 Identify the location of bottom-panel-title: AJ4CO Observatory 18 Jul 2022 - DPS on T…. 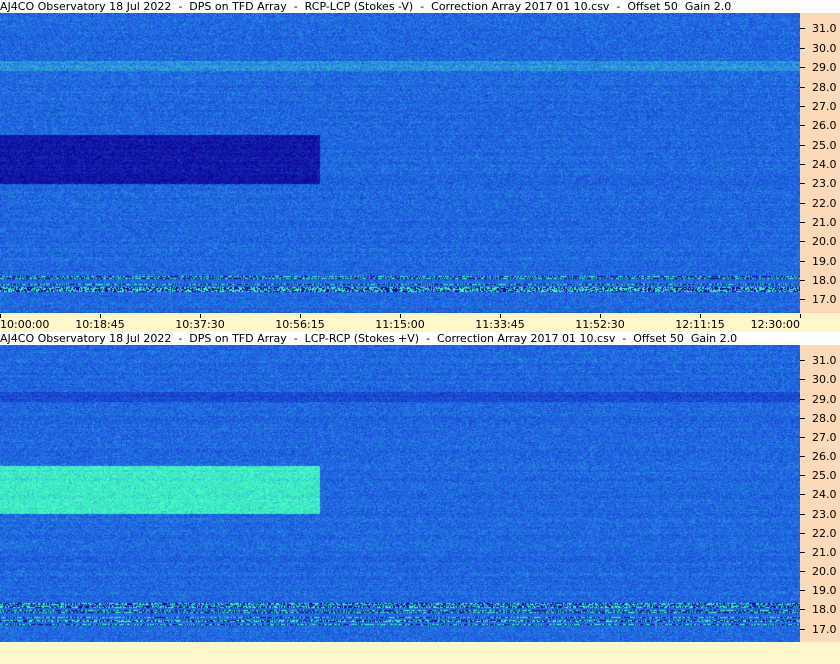
(420, 338).